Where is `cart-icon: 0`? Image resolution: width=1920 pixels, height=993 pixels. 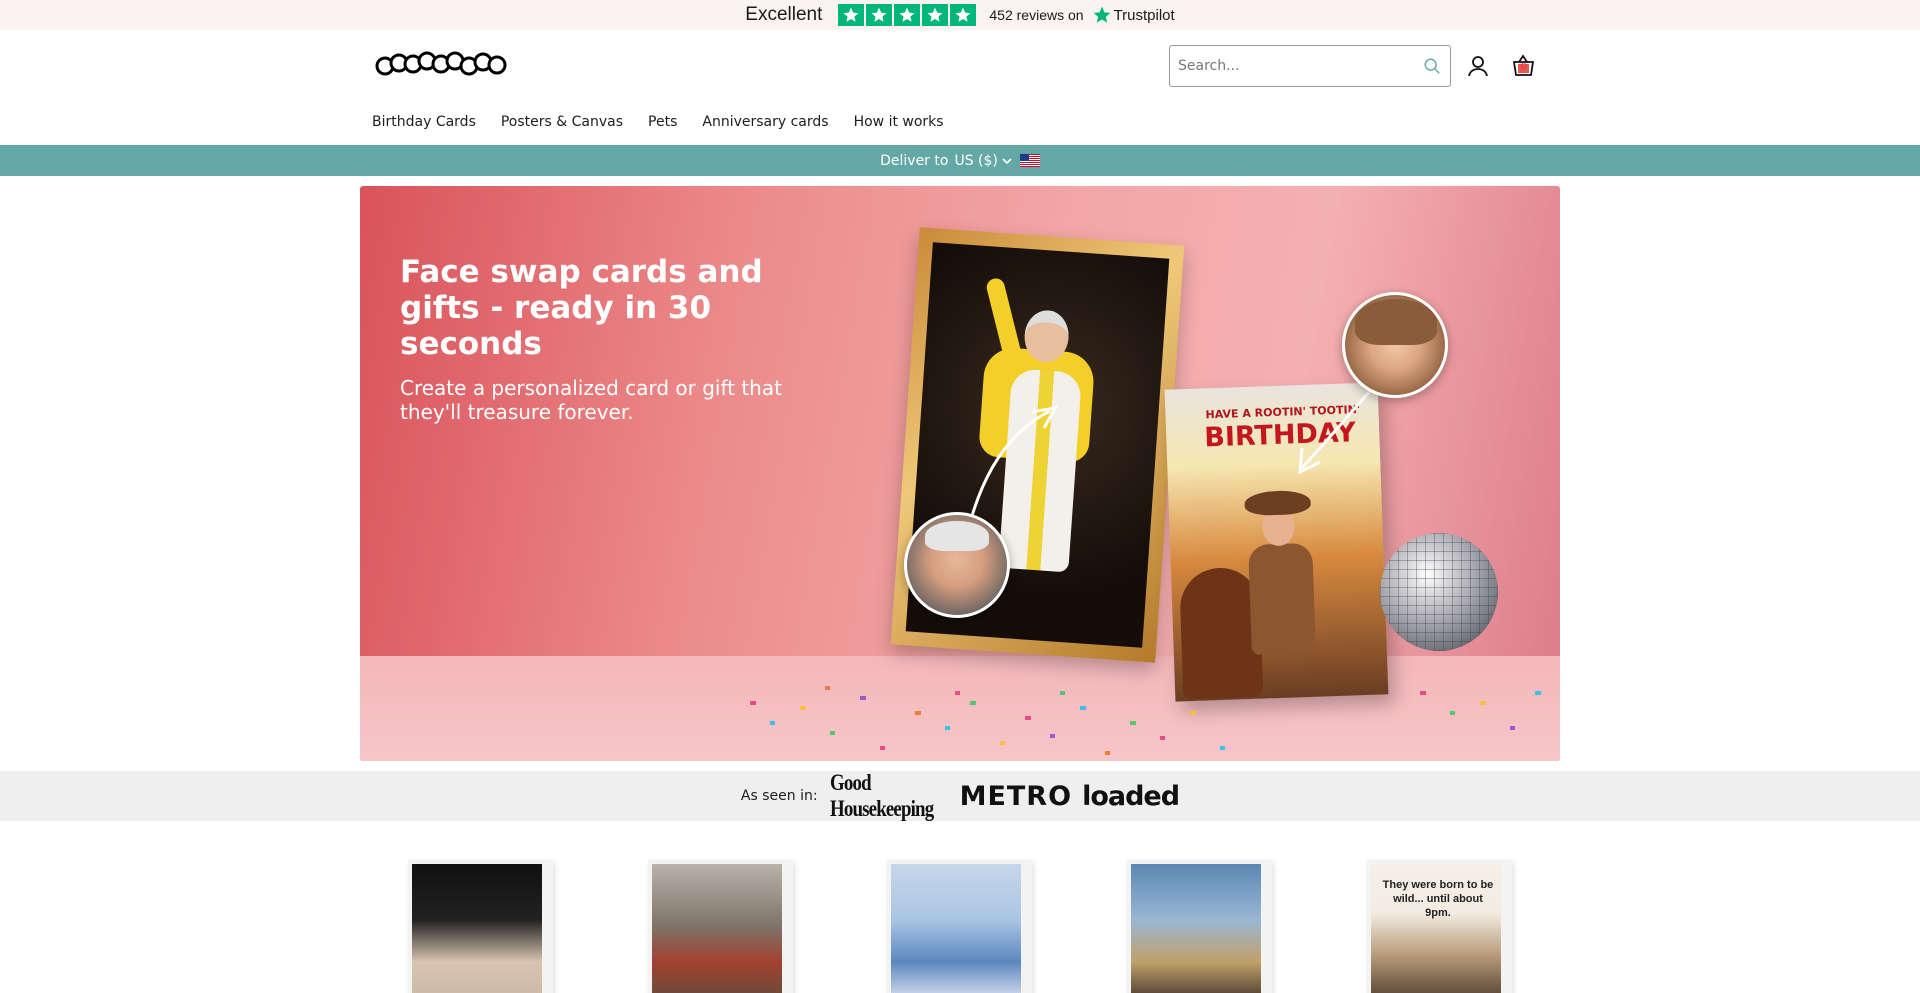
cart-icon: 0 is located at coordinates (1523, 66).